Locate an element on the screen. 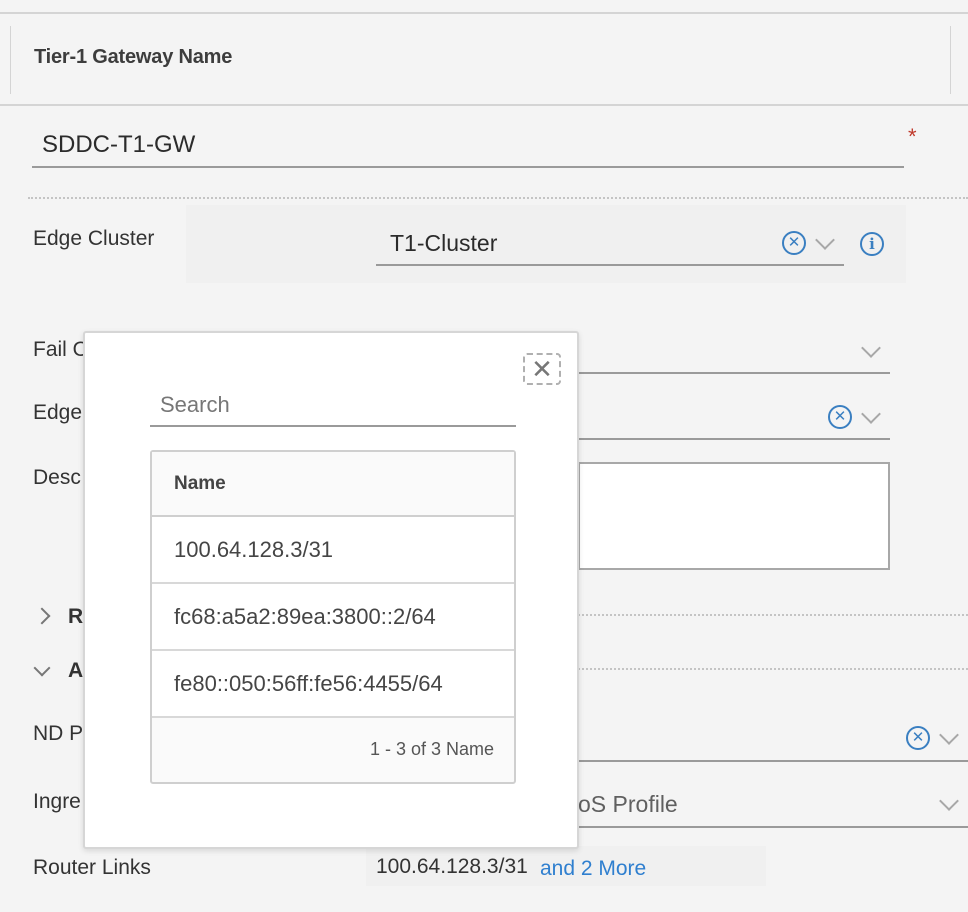  route-section-label: R is located at coordinates (75, 617).